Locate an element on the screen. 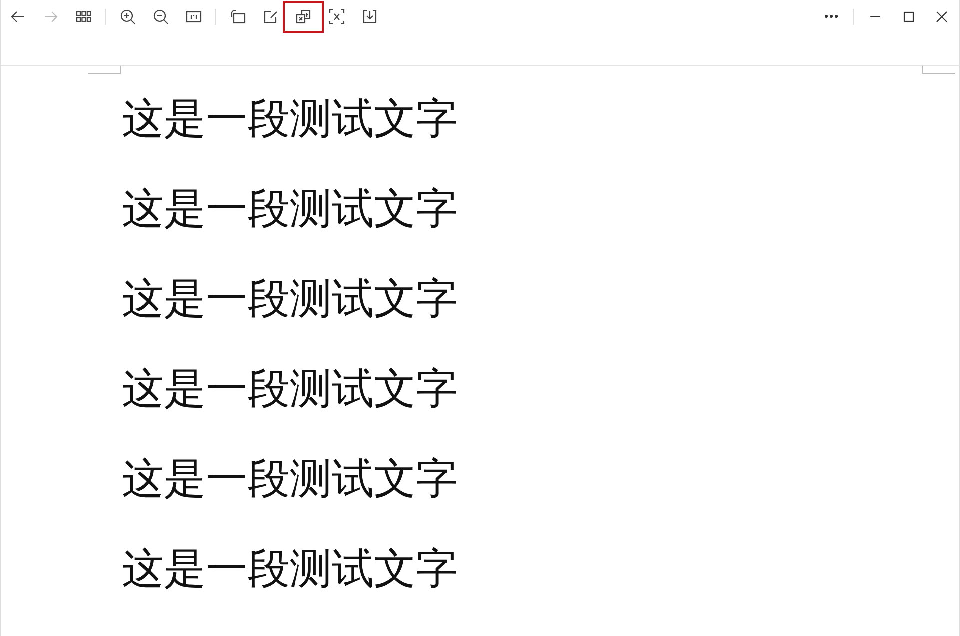 The width and height of the screenshot is (960, 636). text-select-icon is located at coordinates (336, 16).